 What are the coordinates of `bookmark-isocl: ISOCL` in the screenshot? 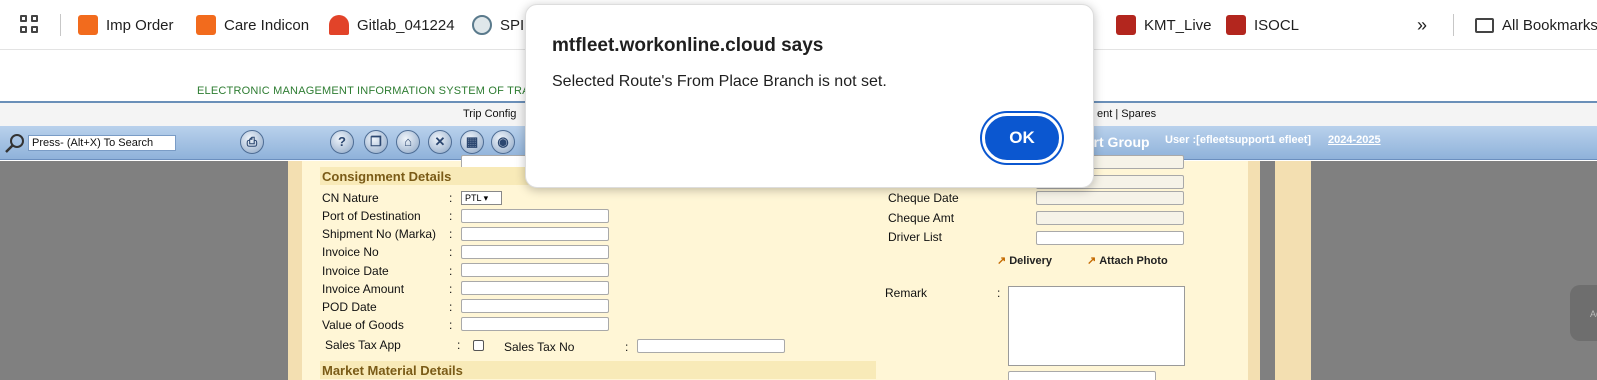 It's located at (1262, 25).